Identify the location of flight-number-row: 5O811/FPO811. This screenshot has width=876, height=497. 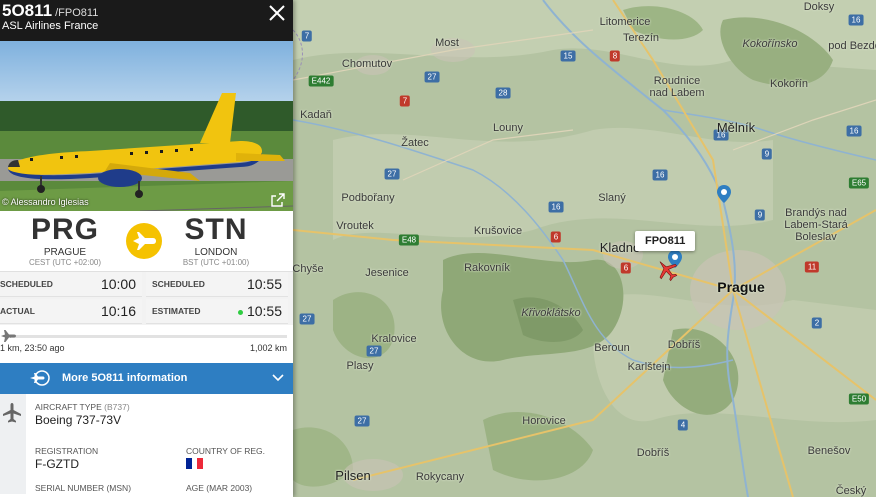
(50, 11).